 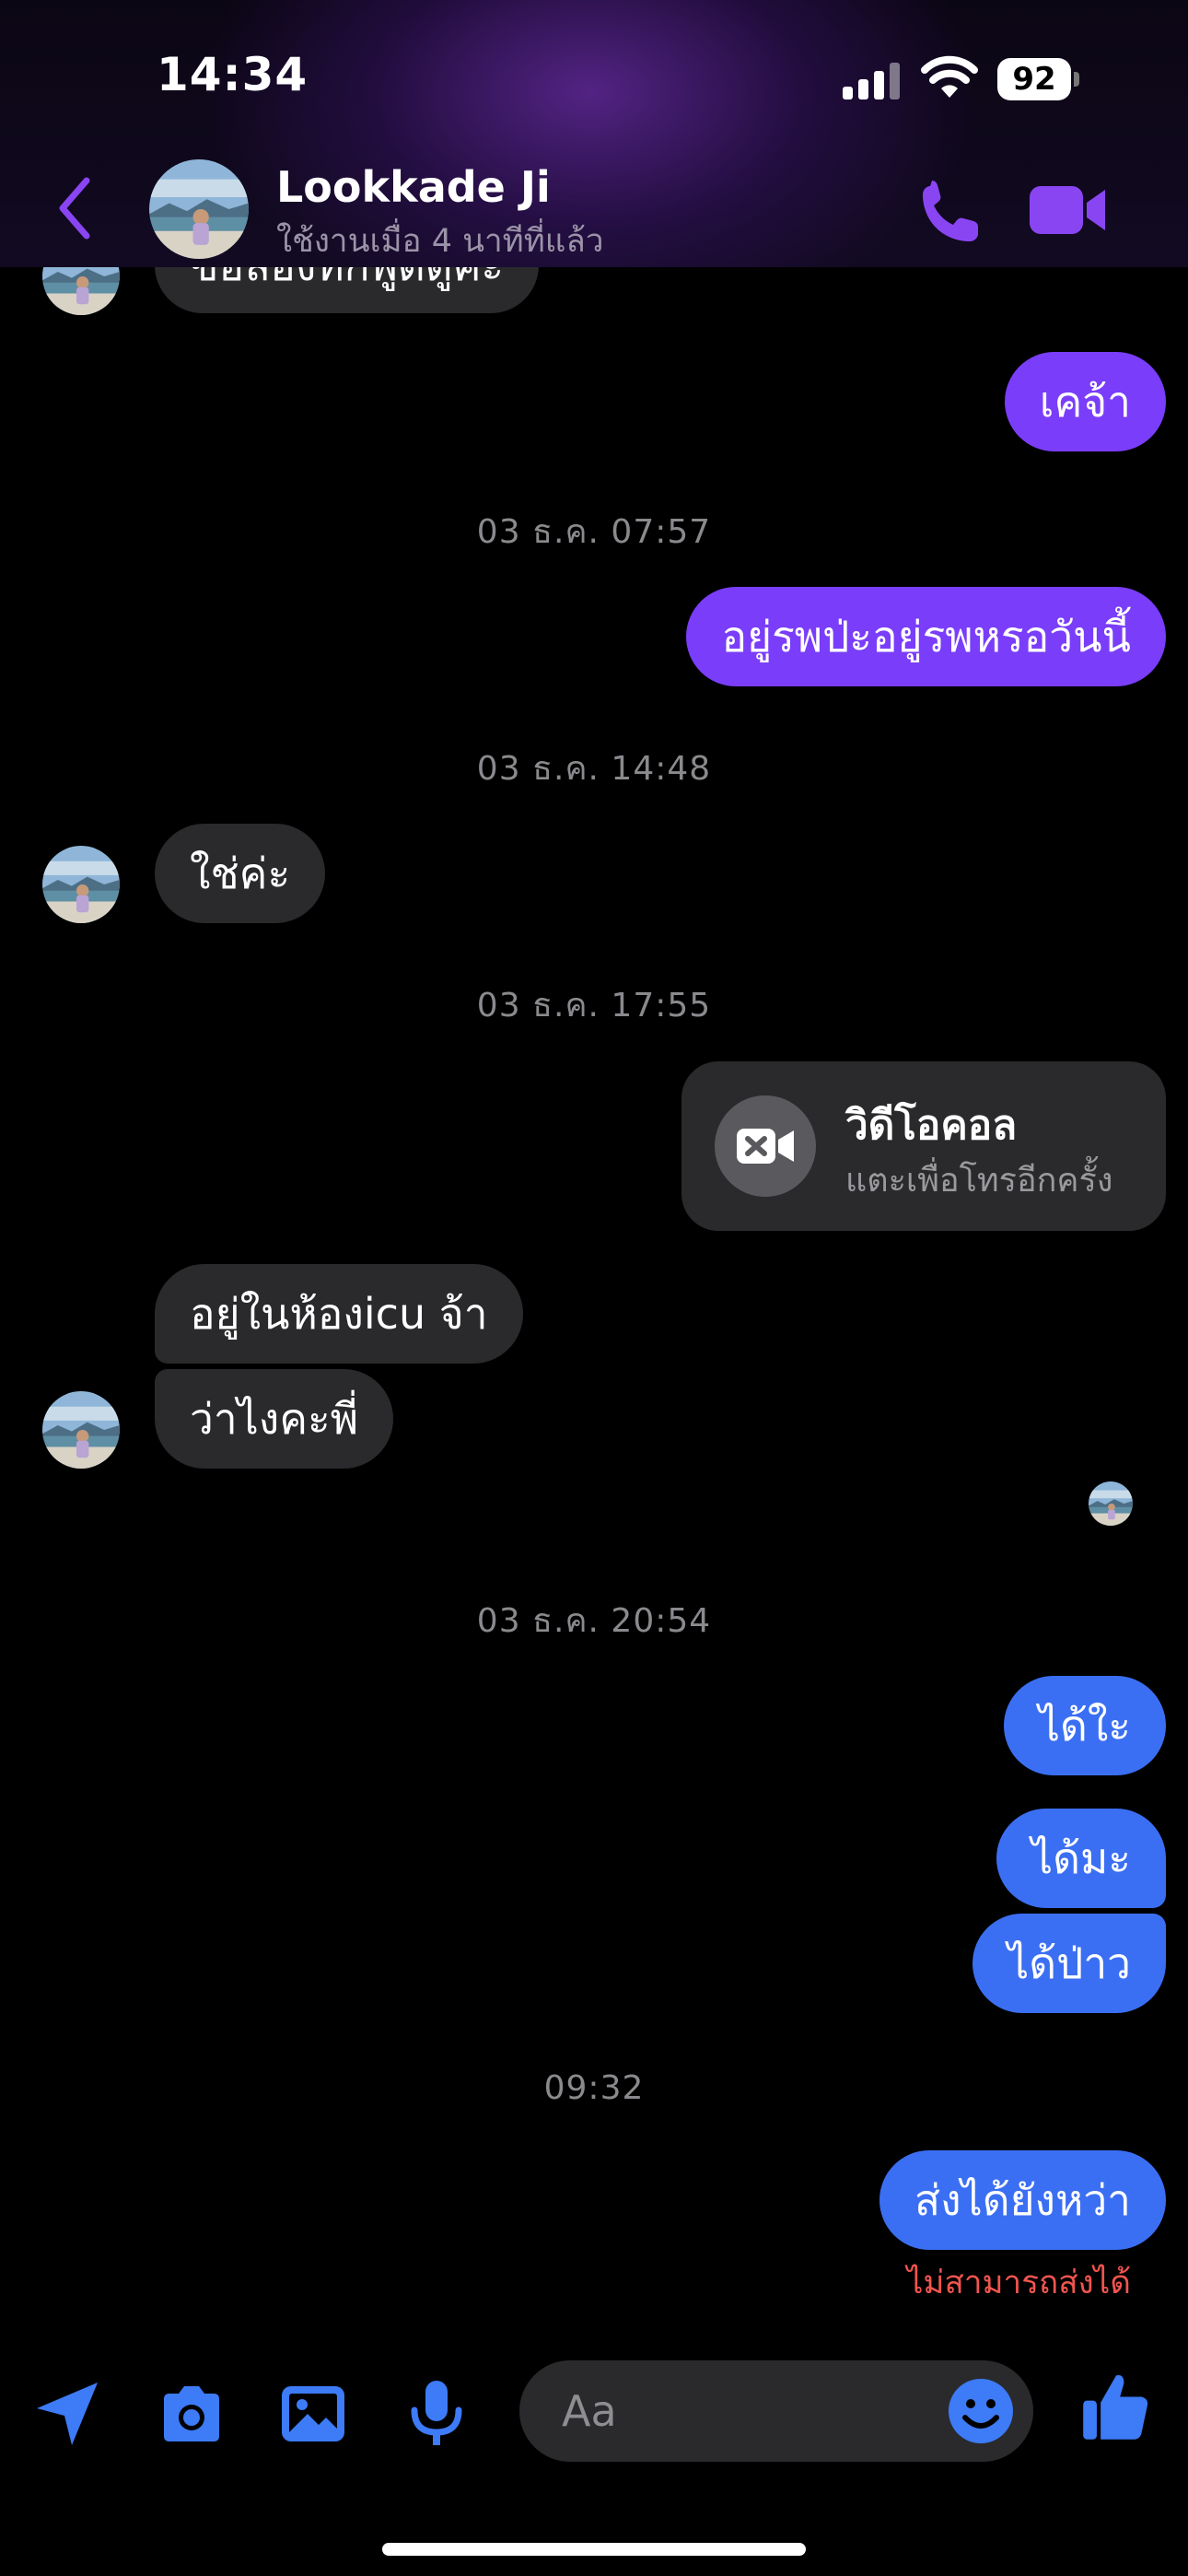 I want to click on photo-icon, so click(x=313, y=2414).